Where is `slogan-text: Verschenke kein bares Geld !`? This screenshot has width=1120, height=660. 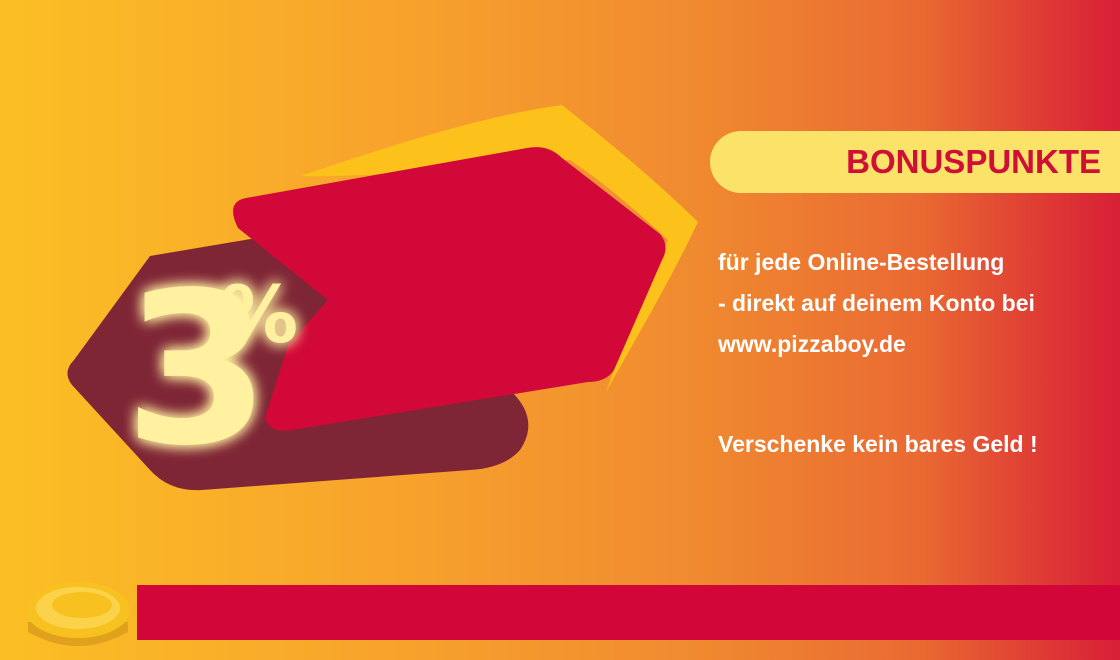
slogan-text: Verschenke kein bares Geld ! is located at coordinates (878, 444).